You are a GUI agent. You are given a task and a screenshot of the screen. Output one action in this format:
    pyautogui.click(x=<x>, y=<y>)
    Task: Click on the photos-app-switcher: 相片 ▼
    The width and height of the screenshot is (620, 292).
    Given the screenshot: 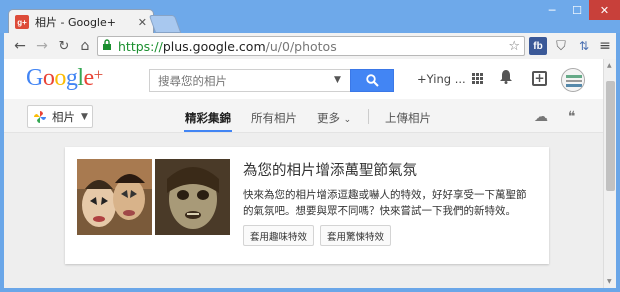 What is the action you would take?
    pyautogui.click(x=60, y=116)
    